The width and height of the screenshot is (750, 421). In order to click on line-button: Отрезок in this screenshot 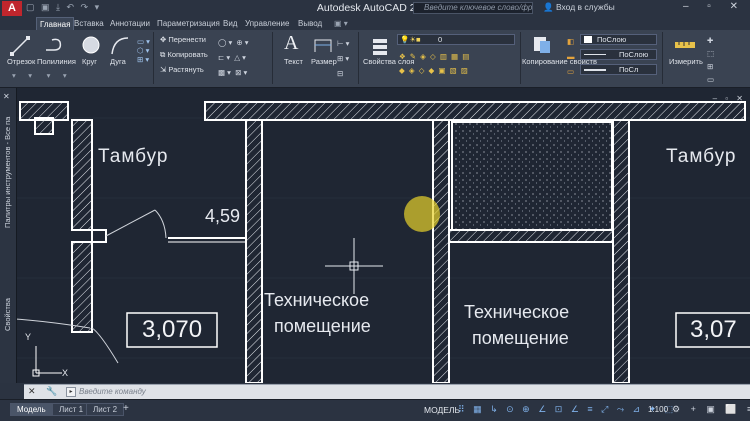, I will do `click(21, 61)`.